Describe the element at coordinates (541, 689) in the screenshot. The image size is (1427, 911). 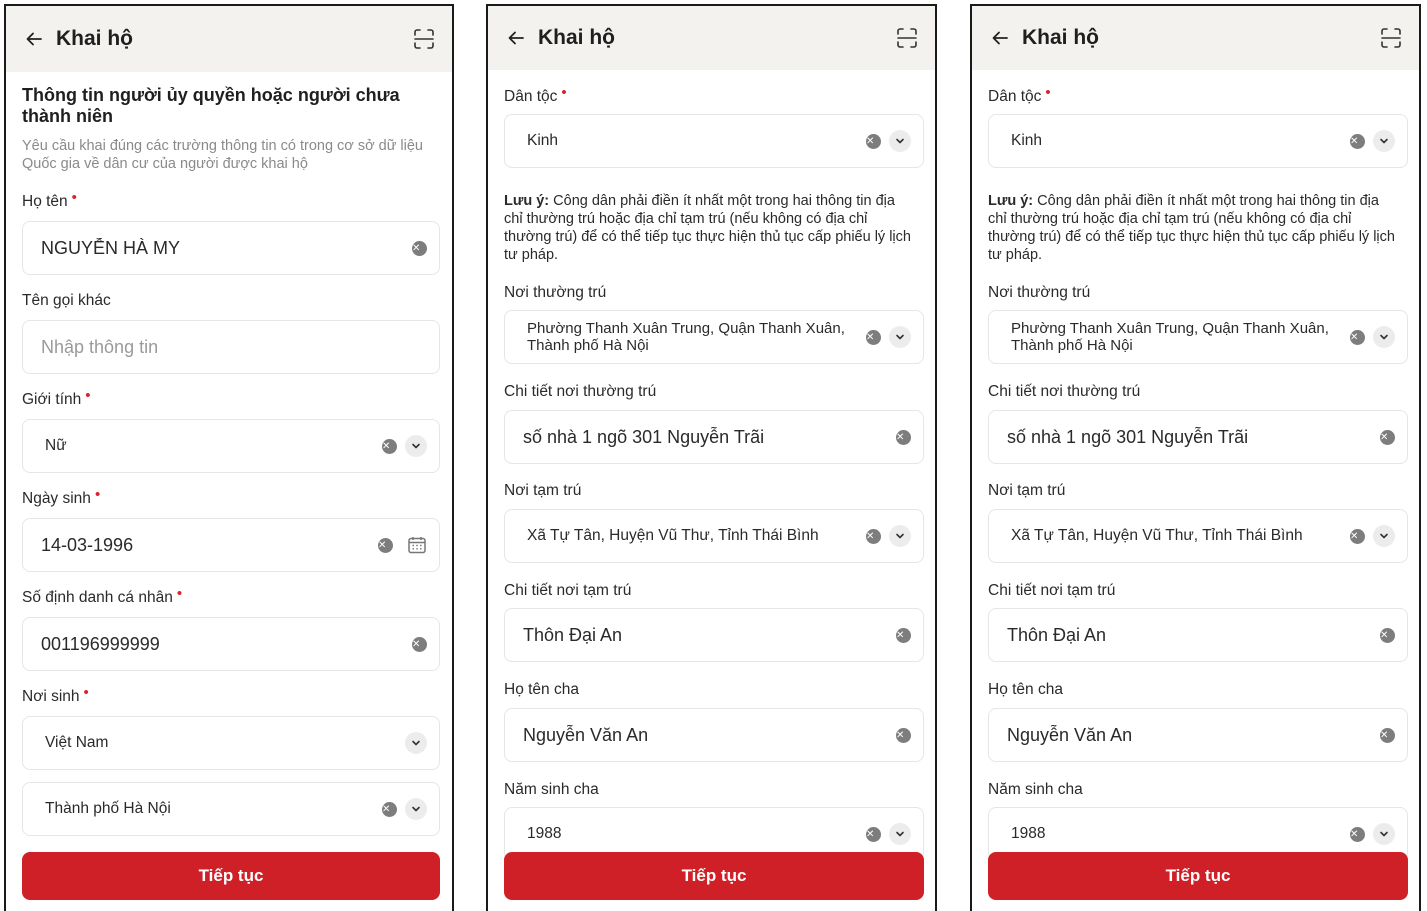
I see `label-ho-ten-cha: Họ tên cha` at that location.